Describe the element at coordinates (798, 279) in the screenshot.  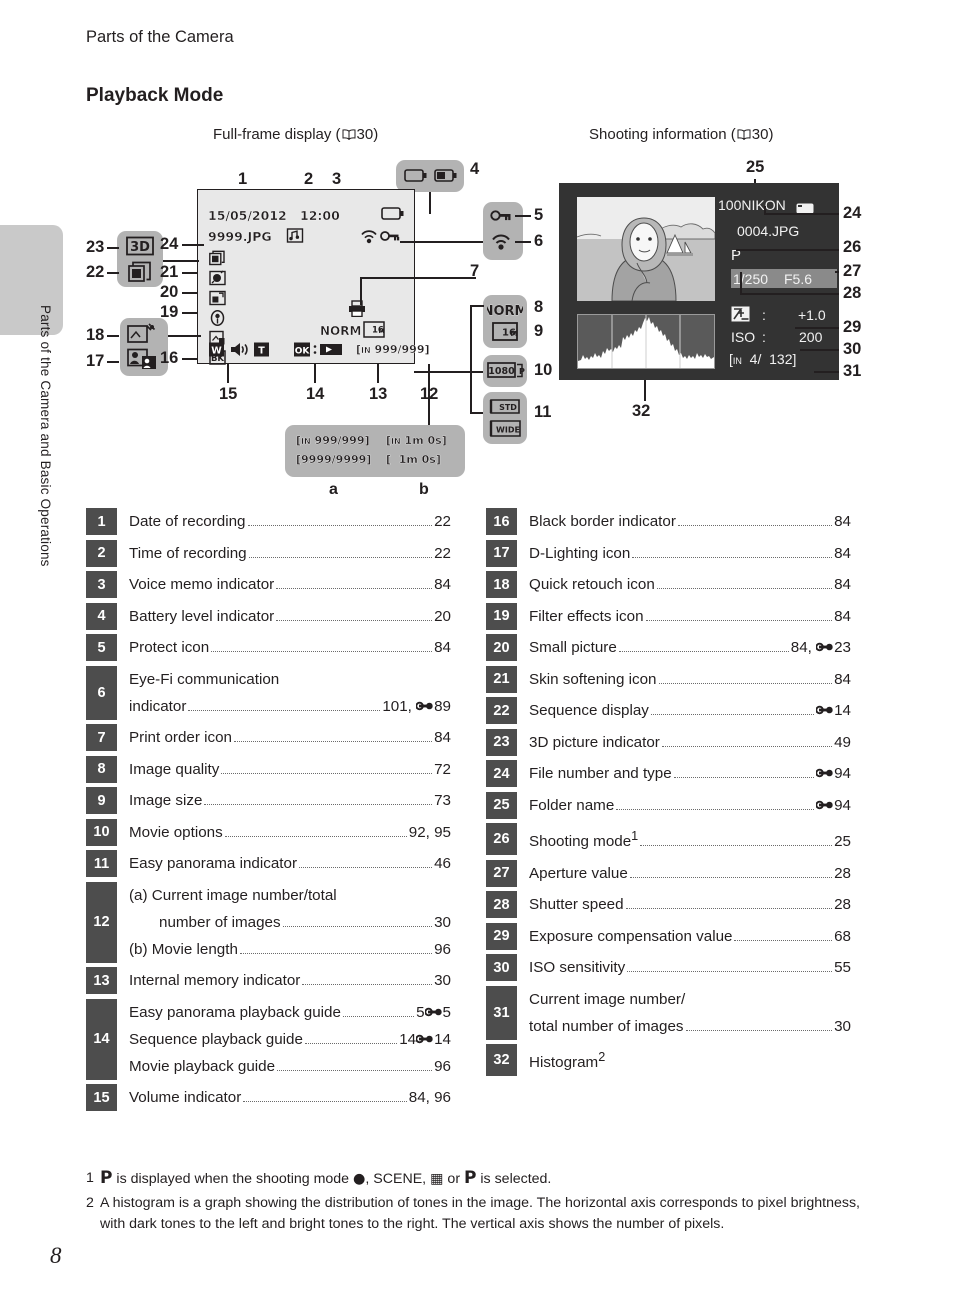
I see `aperture-value: F5.6` at that location.